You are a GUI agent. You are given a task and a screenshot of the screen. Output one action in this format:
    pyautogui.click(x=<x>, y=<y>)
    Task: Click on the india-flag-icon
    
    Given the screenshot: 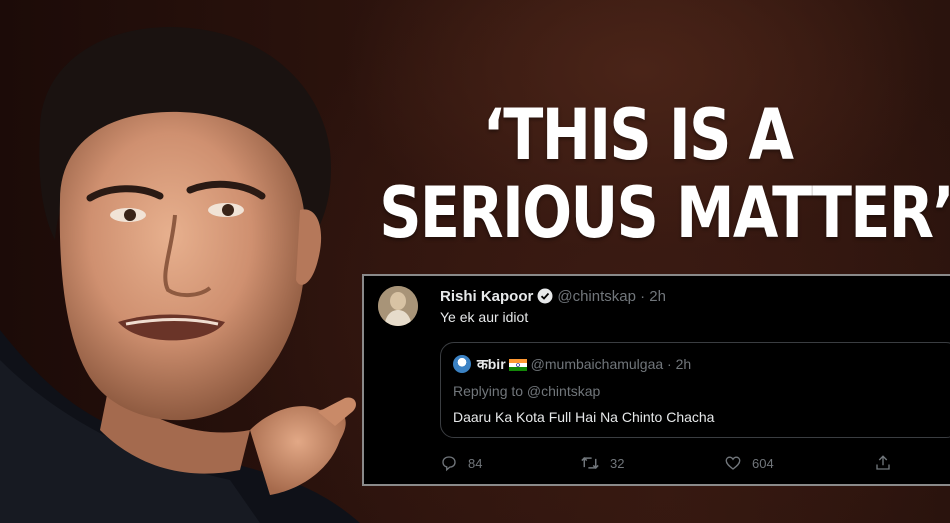 What is the action you would take?
    pyautogui.click(x=517, y=366)
    